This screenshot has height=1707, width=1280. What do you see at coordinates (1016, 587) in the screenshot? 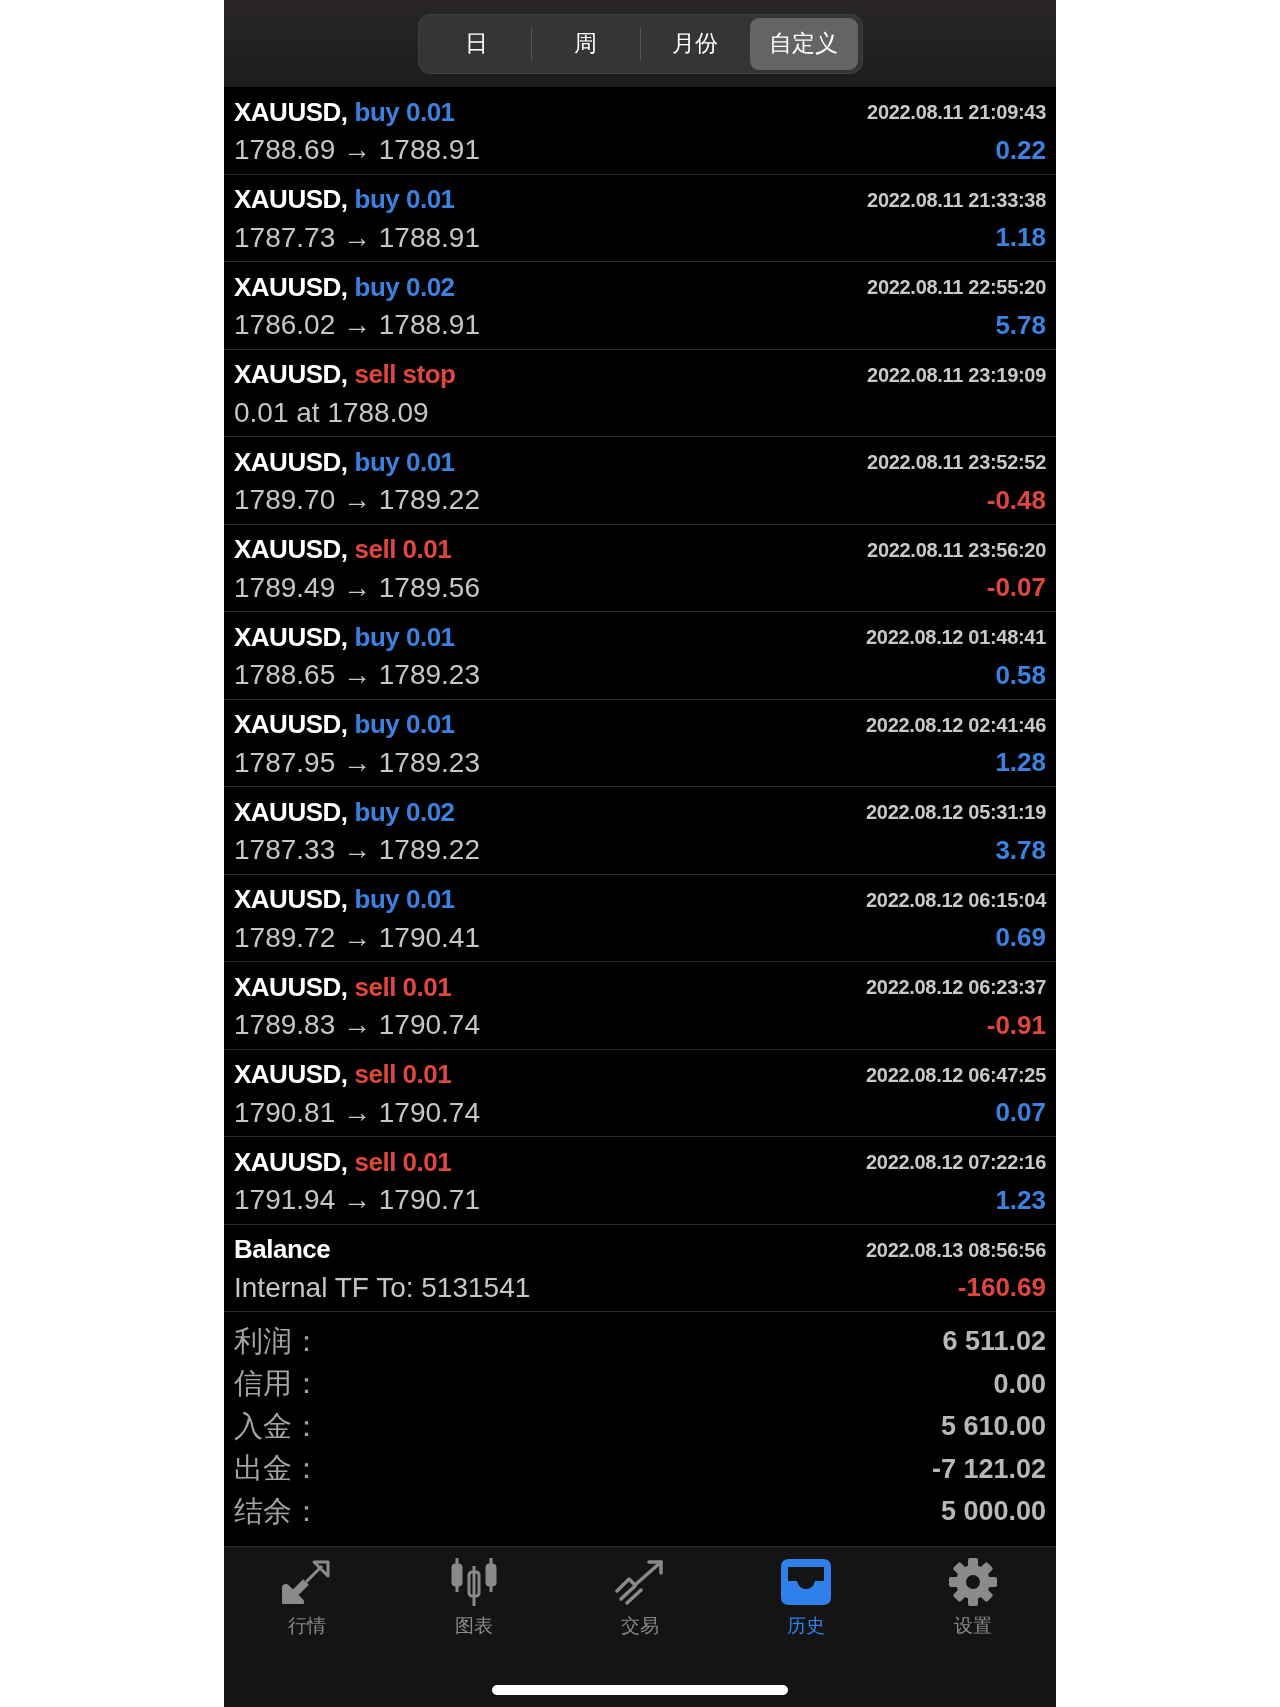
I see `profit-value: -0.07` at bounding box center [1016, 587].